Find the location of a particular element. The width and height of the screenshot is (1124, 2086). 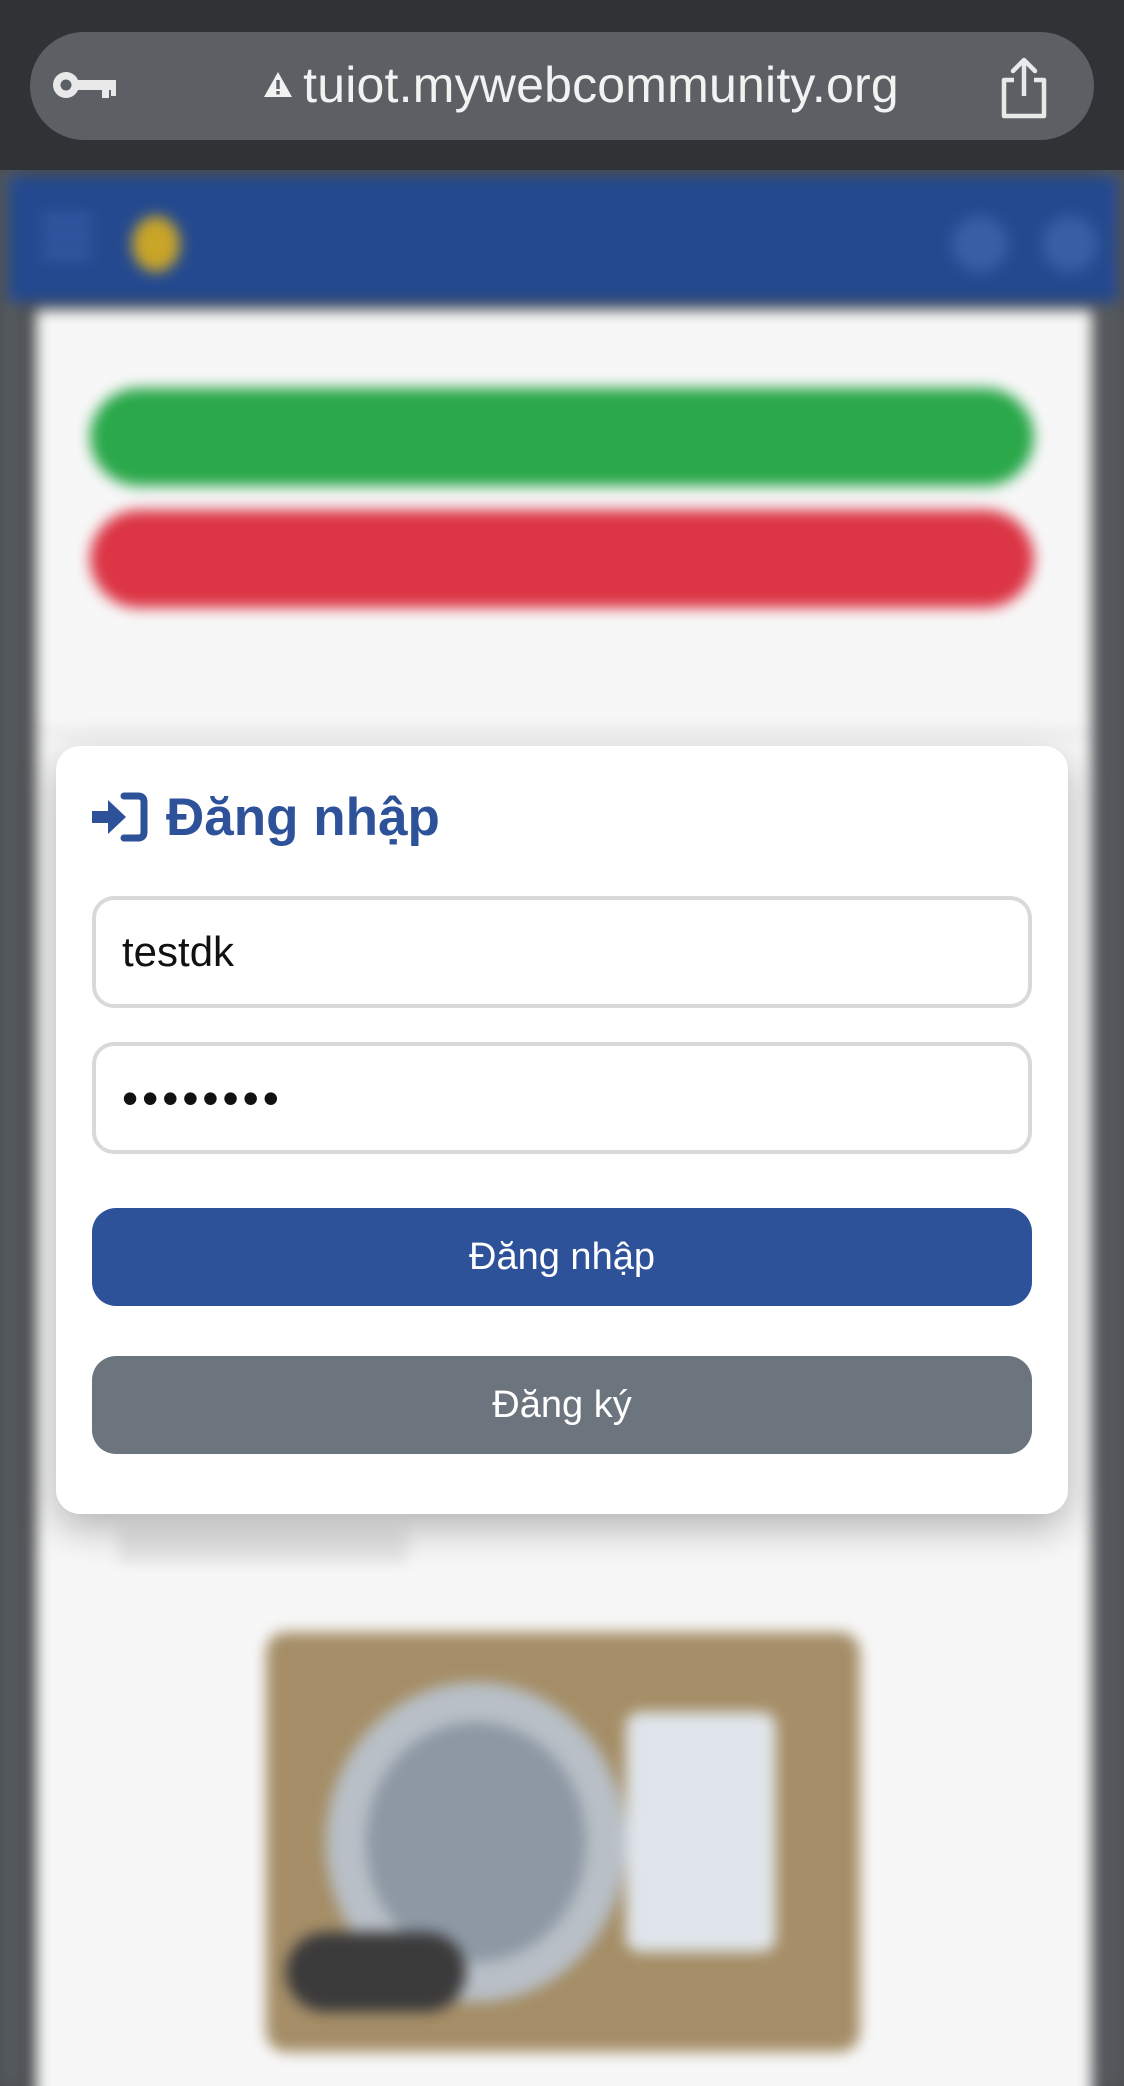

blurred-green-button is located at coordinates (562, 437).